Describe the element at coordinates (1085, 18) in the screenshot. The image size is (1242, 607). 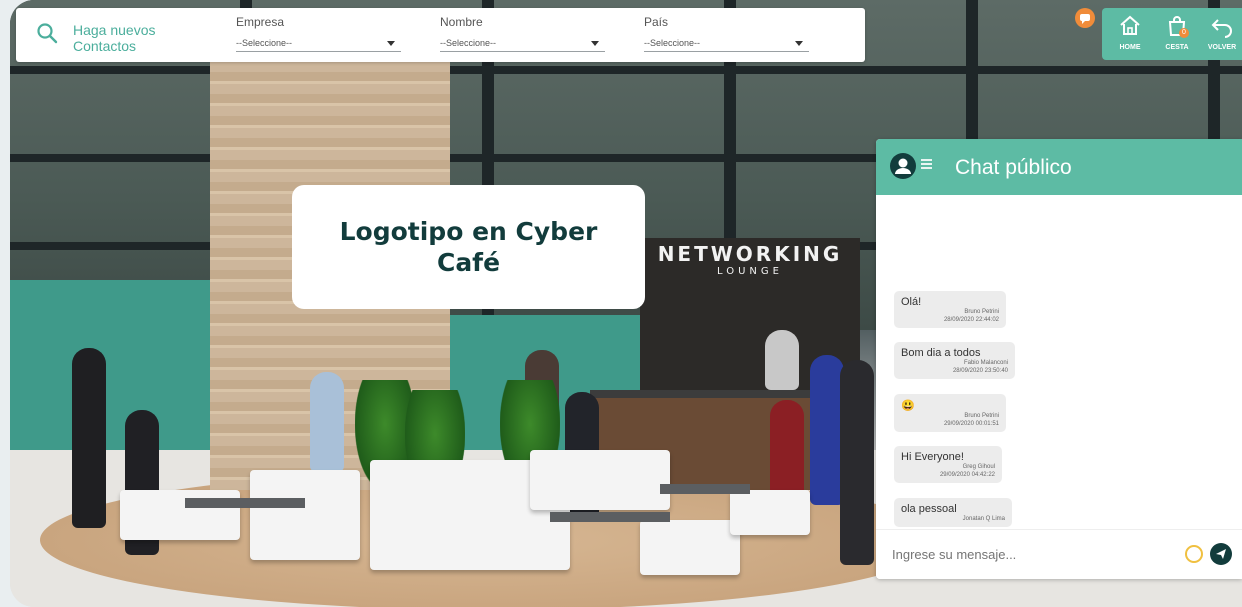
I see `chat-notification-icon` at that location.